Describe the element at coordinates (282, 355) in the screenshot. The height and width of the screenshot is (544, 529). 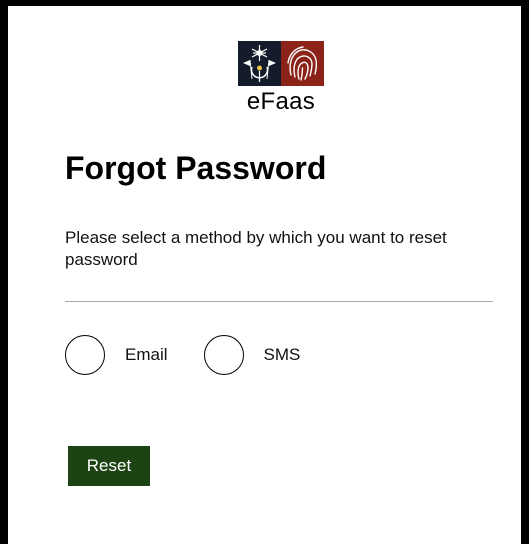
I see `radio-sms-label: SMS` at that location.